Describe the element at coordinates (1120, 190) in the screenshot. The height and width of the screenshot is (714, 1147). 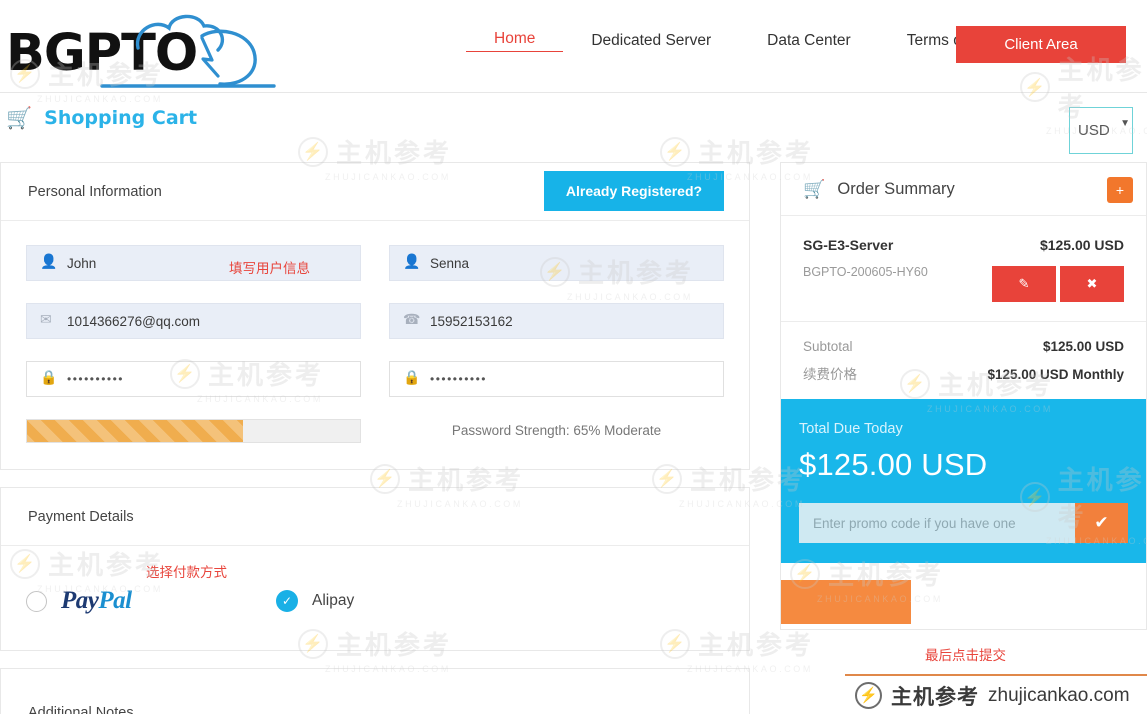
I see `add-item-button: +` at that location.